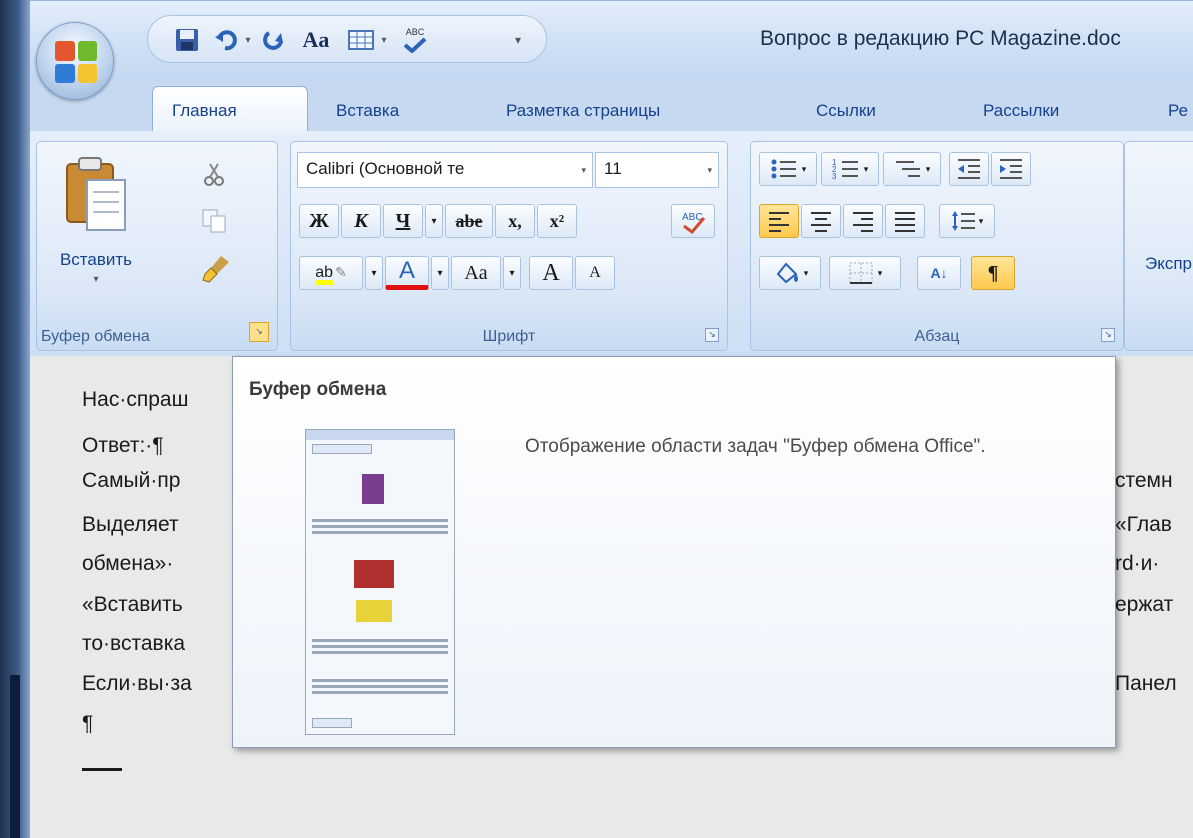 The width and height of the screenshot is (1193, 838). What do you see at coordinates (1108, 335) in the screenshot?
I see `paragraph-dialog-launcher: ↘` at bounding box center [1108, 335].